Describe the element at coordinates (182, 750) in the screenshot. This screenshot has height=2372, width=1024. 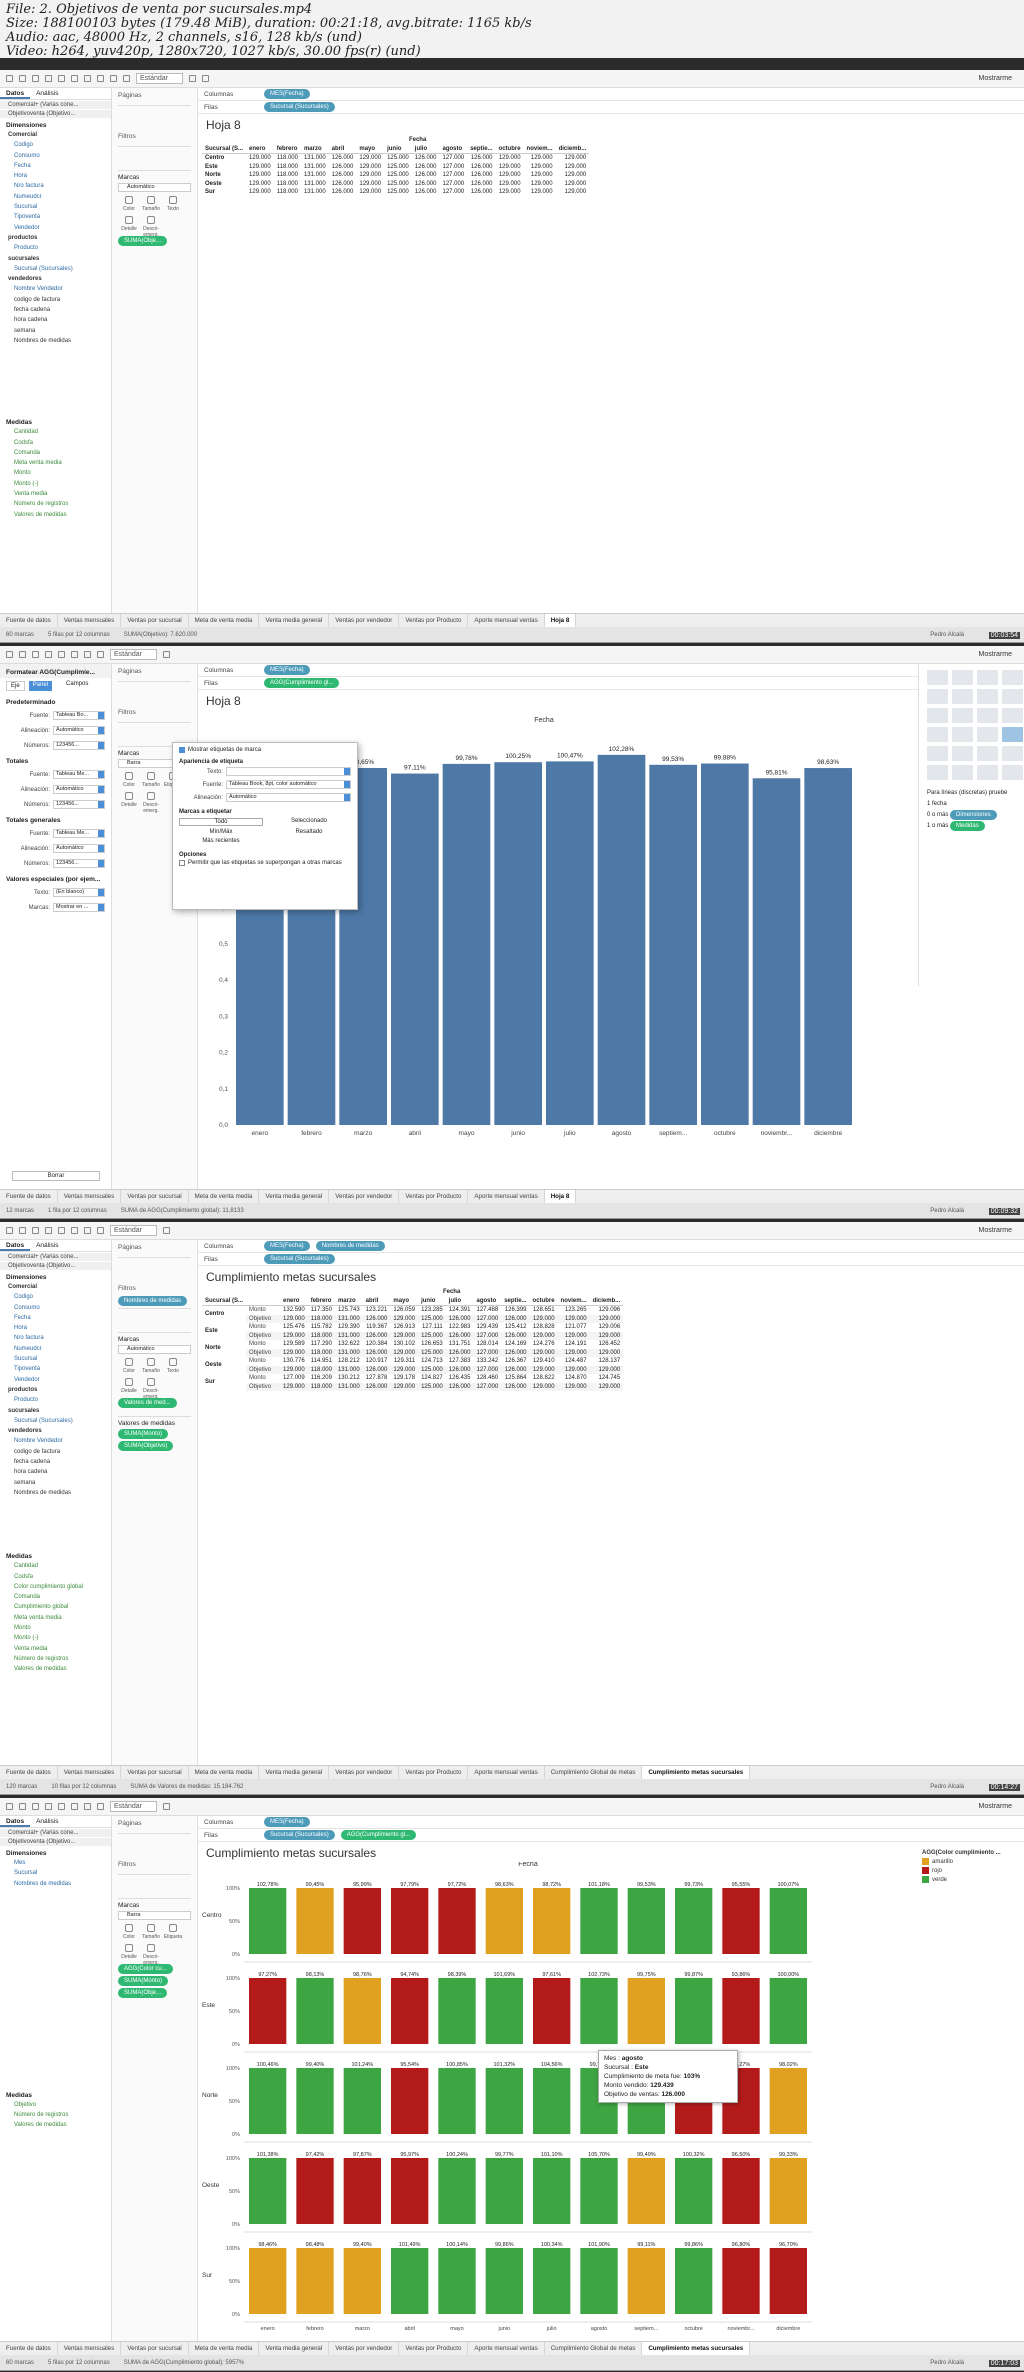
I see `checkbox-icon` at that location.